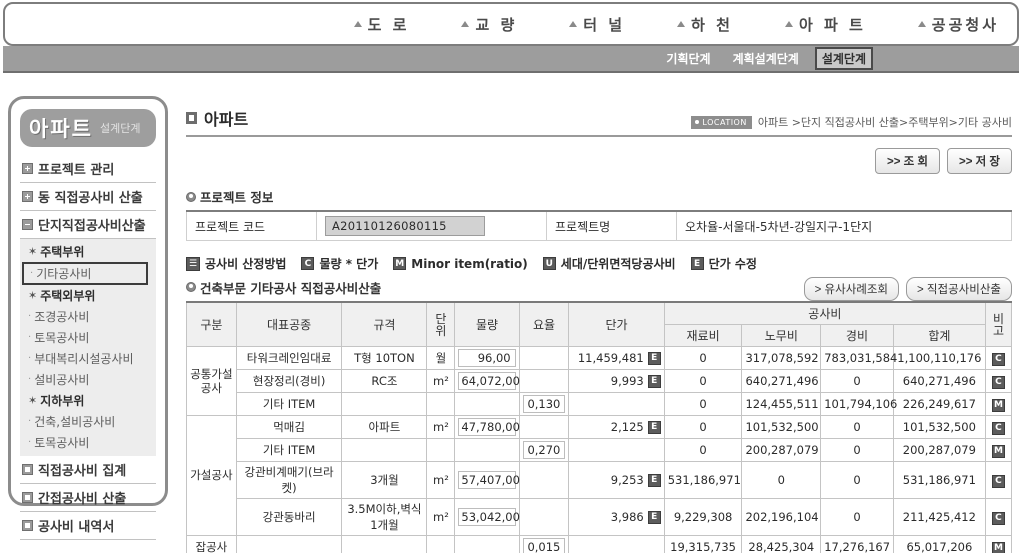 This screenshot has width=1022, height=553. I want to click on sidebar-item-indirect-cost: 간접공사비 산출, so click(88, 498).